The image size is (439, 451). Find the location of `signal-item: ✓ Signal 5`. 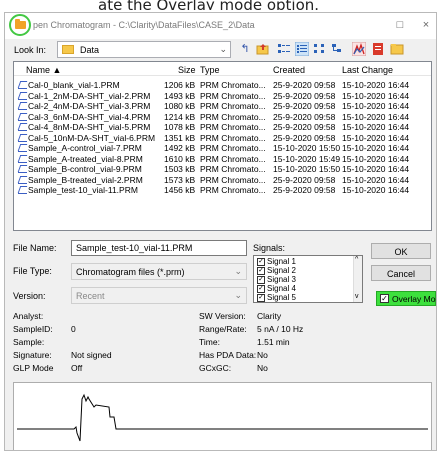

signal-item: ✓ Signal 5 is located at coordinates (276, 298).